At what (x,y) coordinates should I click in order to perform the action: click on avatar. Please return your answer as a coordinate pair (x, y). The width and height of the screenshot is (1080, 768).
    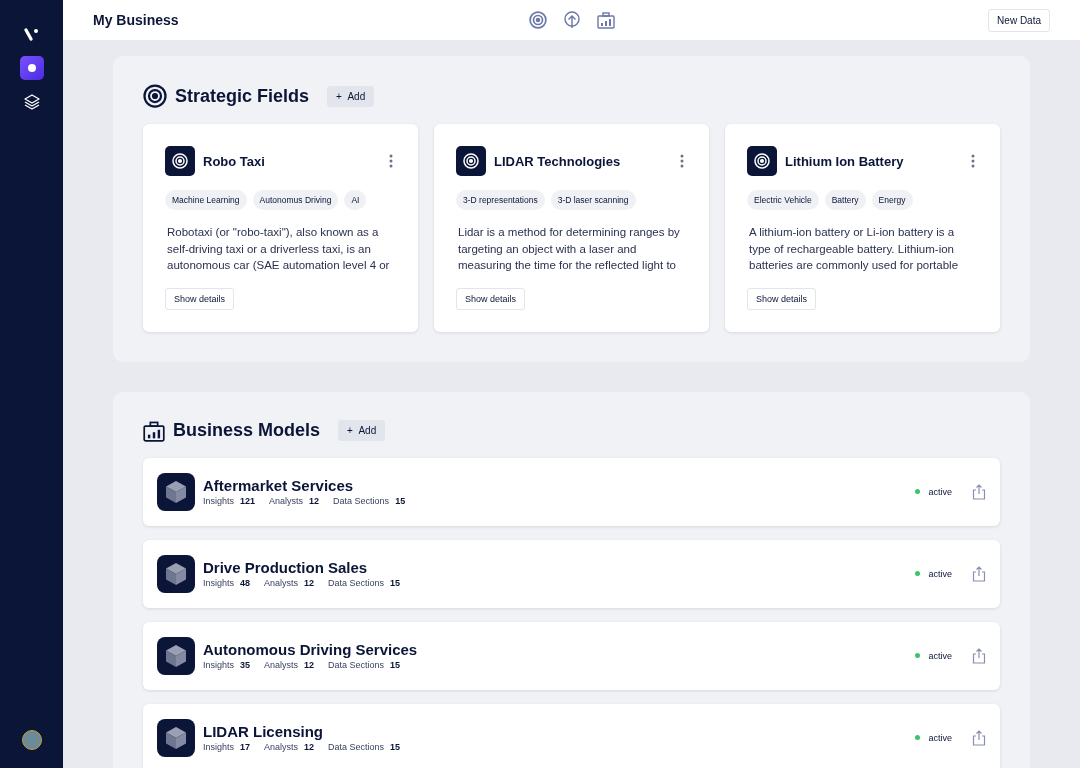
    Looking at the image, I should click on (31, 740).